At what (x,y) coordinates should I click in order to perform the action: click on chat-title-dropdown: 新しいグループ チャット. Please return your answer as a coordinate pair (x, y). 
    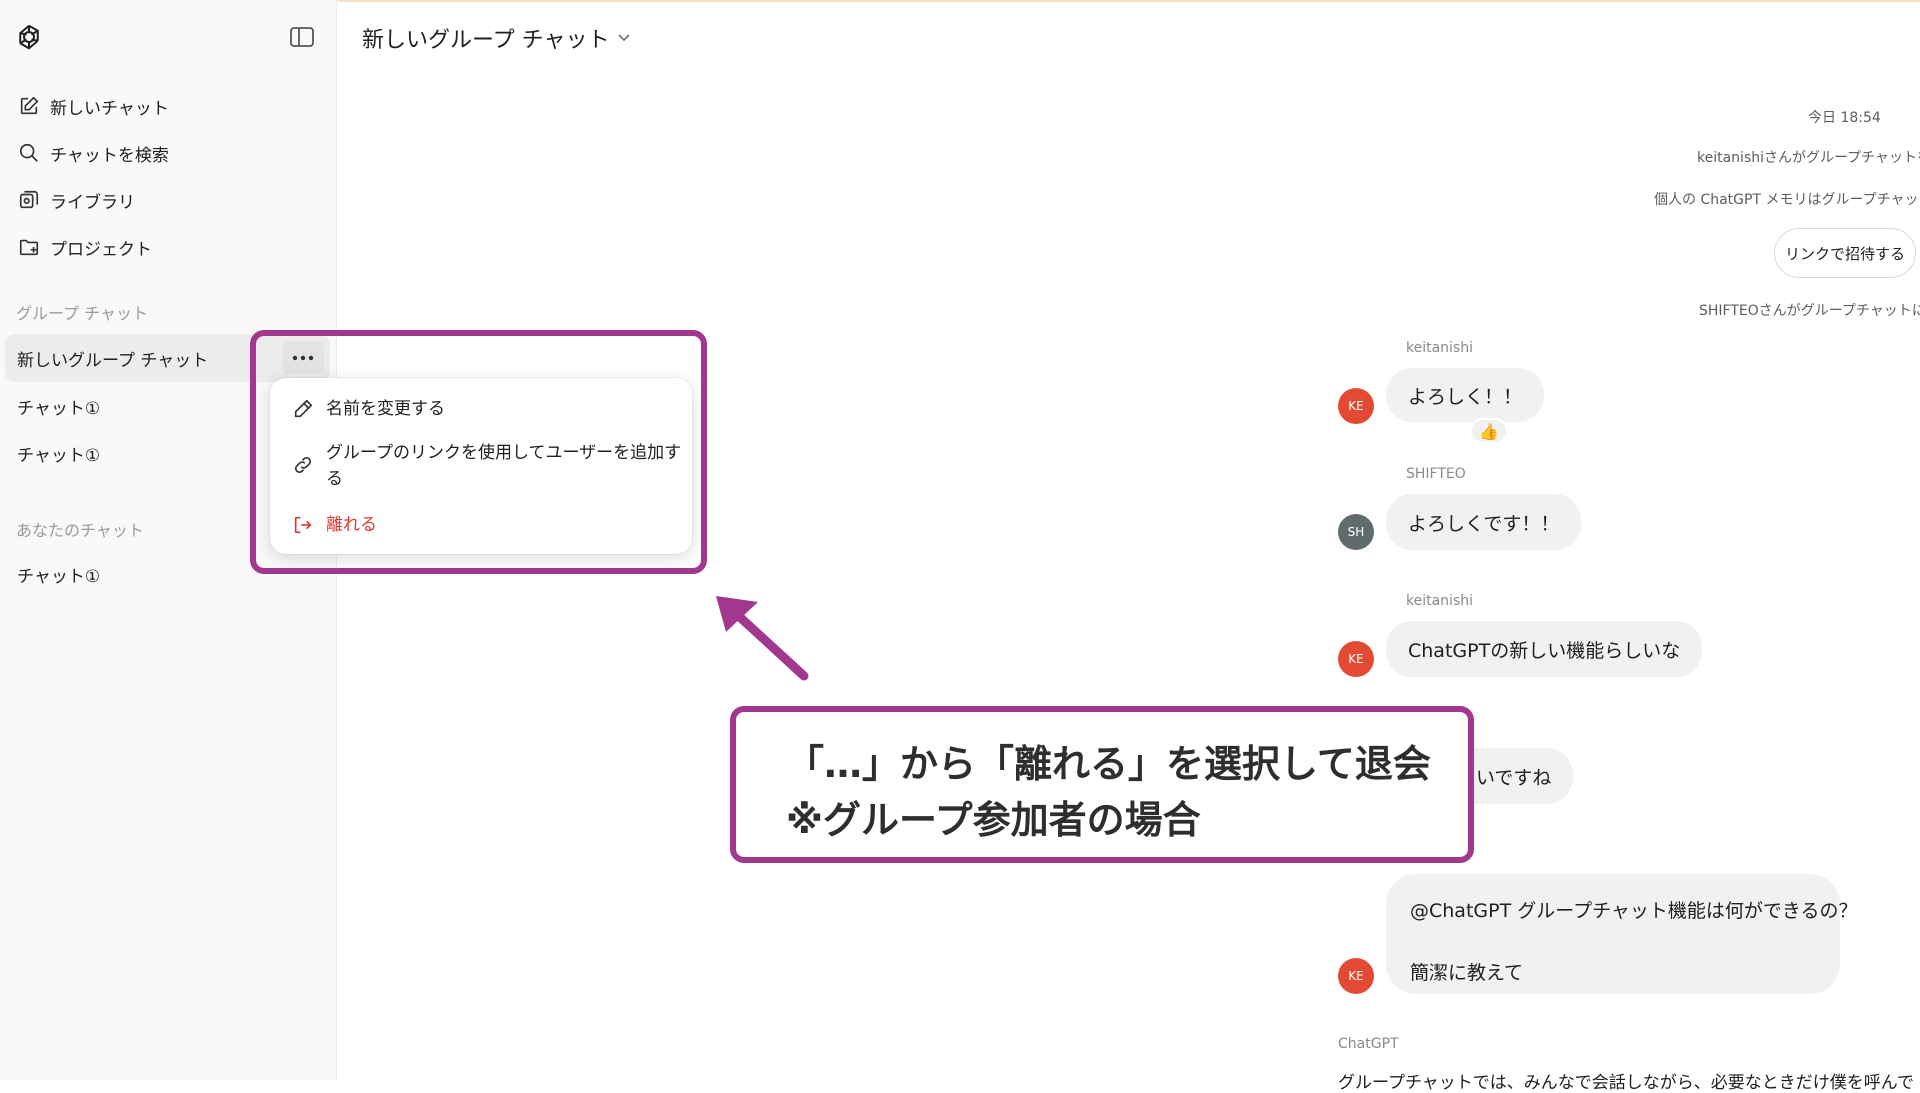
    Looking at the image, I should click on (496, 38).